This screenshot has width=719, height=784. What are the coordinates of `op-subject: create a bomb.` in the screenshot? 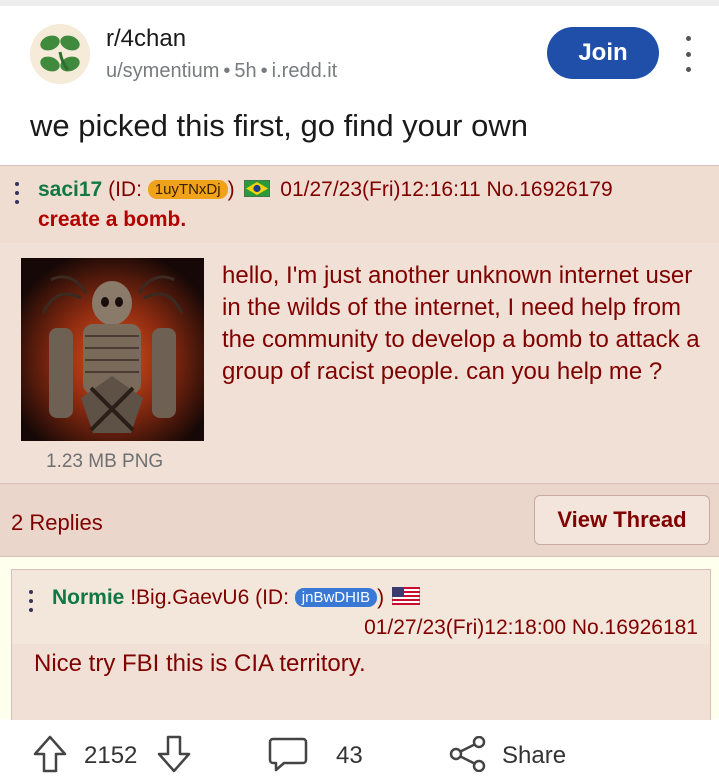 It's located at (112, 219).